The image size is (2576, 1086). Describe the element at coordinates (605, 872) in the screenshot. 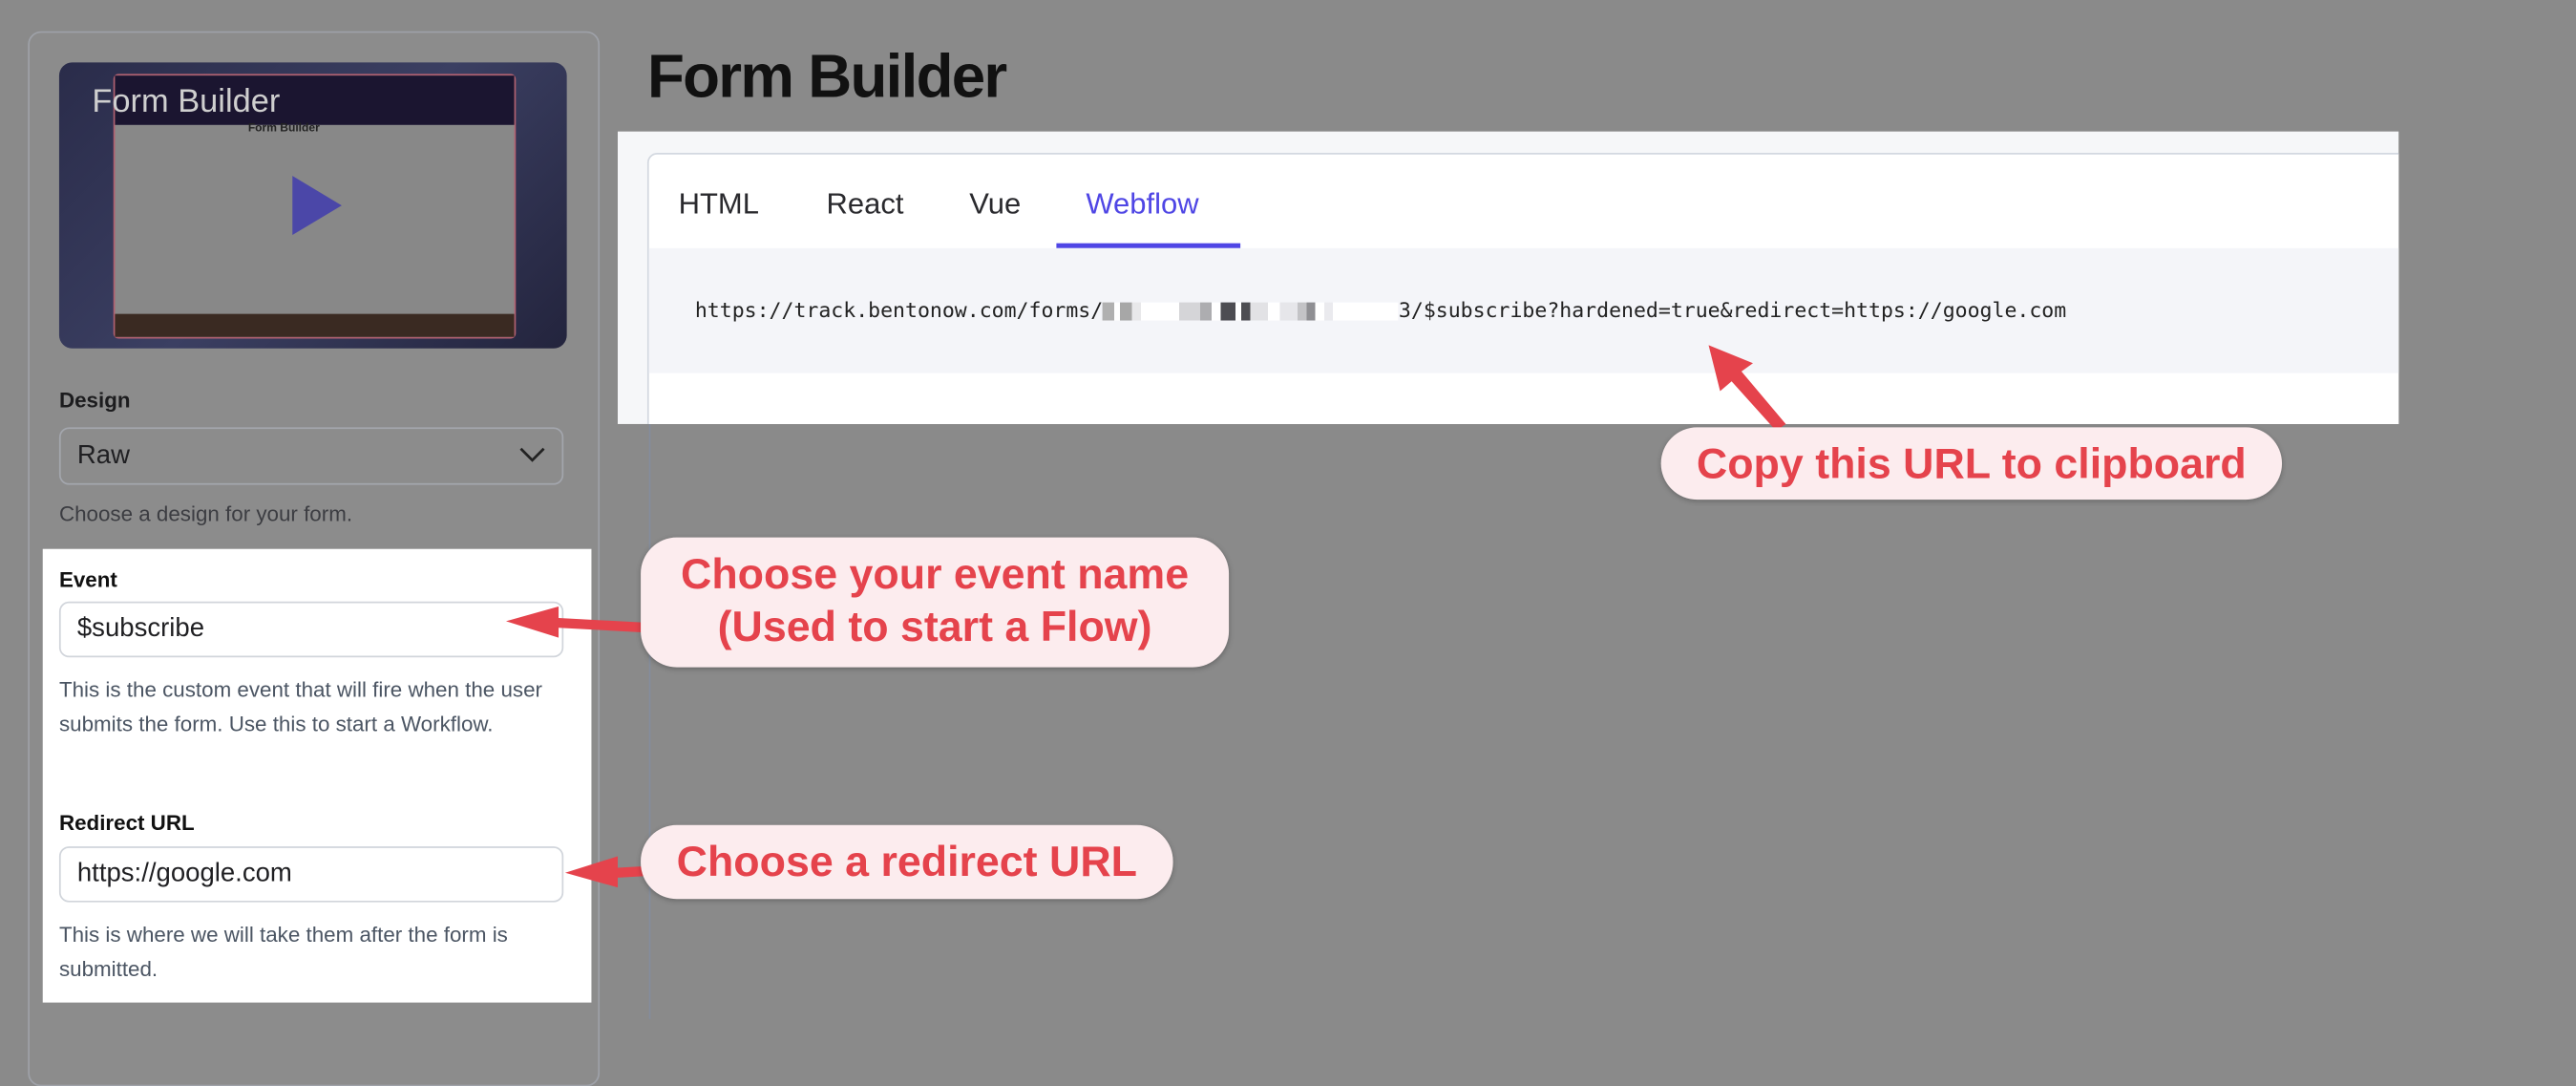

I see `arrow-redirect` at that location.